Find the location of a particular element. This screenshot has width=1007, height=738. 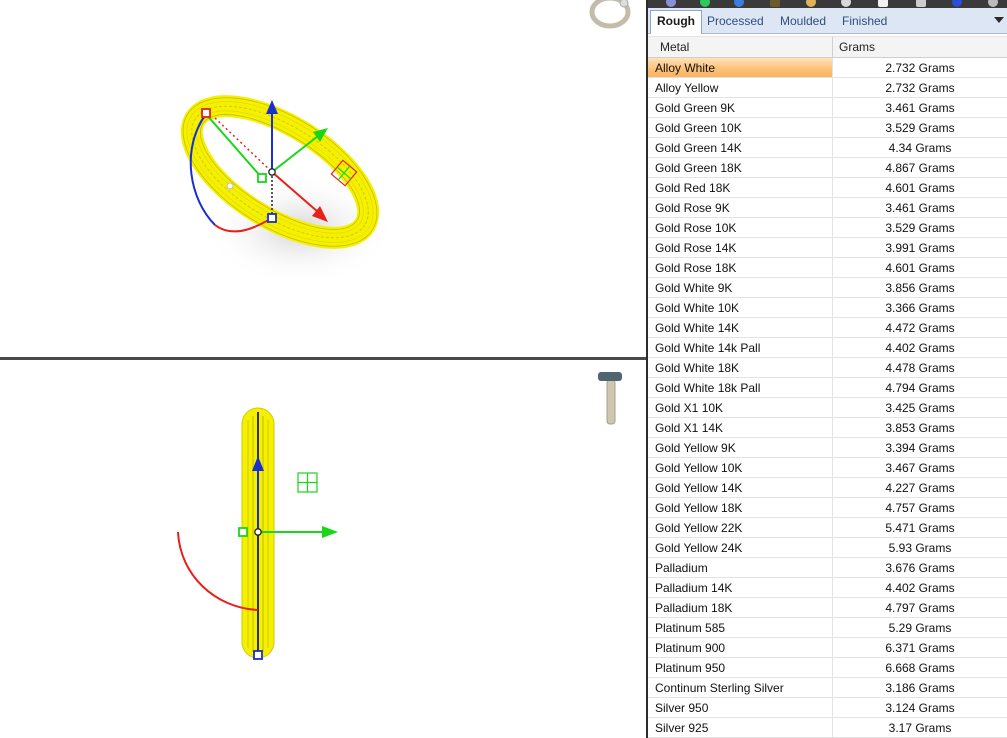

table-row: Gold White 14K 4.472 Grams is located at coordinates (827, 328).